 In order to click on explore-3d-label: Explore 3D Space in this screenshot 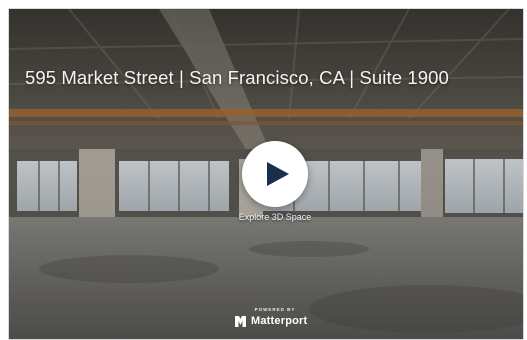, I will do `click(275, 217)`.